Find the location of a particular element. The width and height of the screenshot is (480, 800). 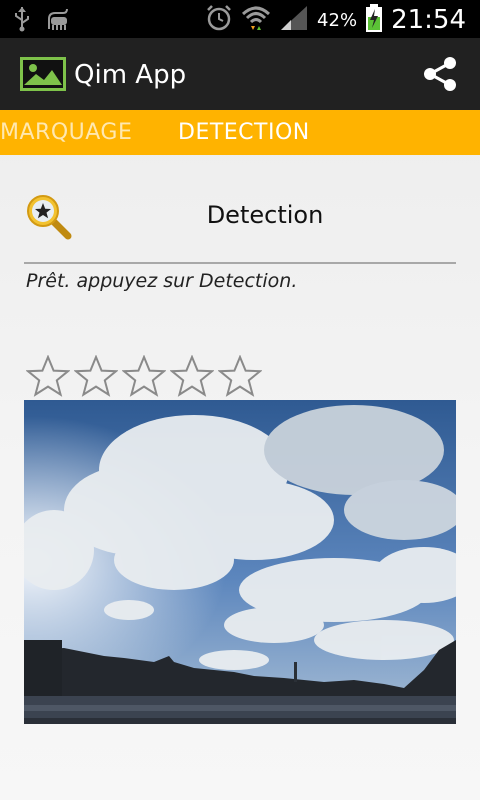

alarm-icon is located at coordinates (219, 20).